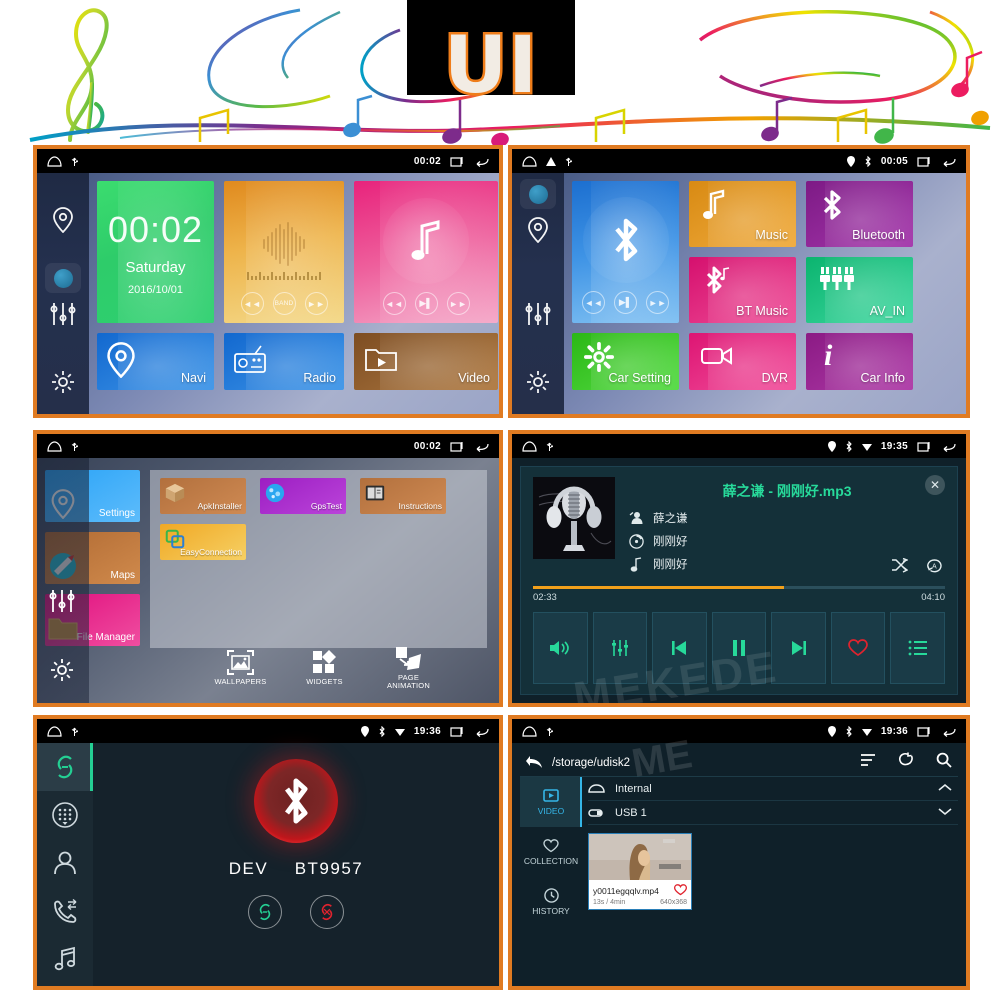 Image resolution: width=1000 pixels, height=1000 pixels. What do you see at coordinates (593, 302) in the screenshot?
I see `bt-prev-icon: ◄◄` at bounding box center [593, 302].